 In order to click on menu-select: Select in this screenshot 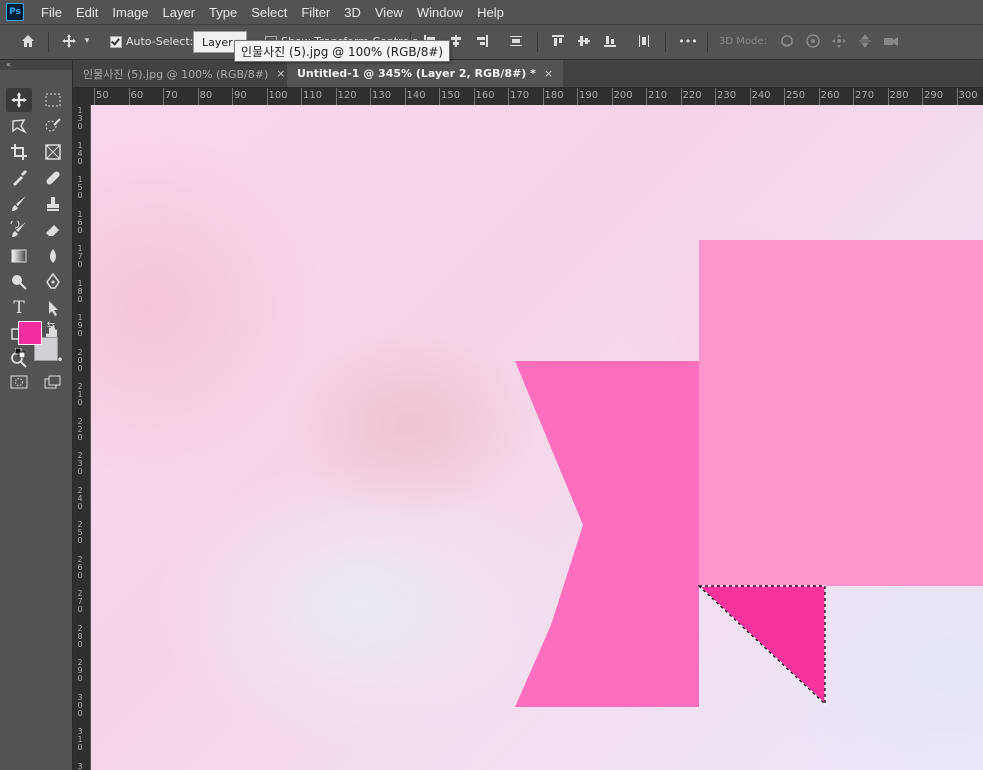, I will do `click(269, 12)`.